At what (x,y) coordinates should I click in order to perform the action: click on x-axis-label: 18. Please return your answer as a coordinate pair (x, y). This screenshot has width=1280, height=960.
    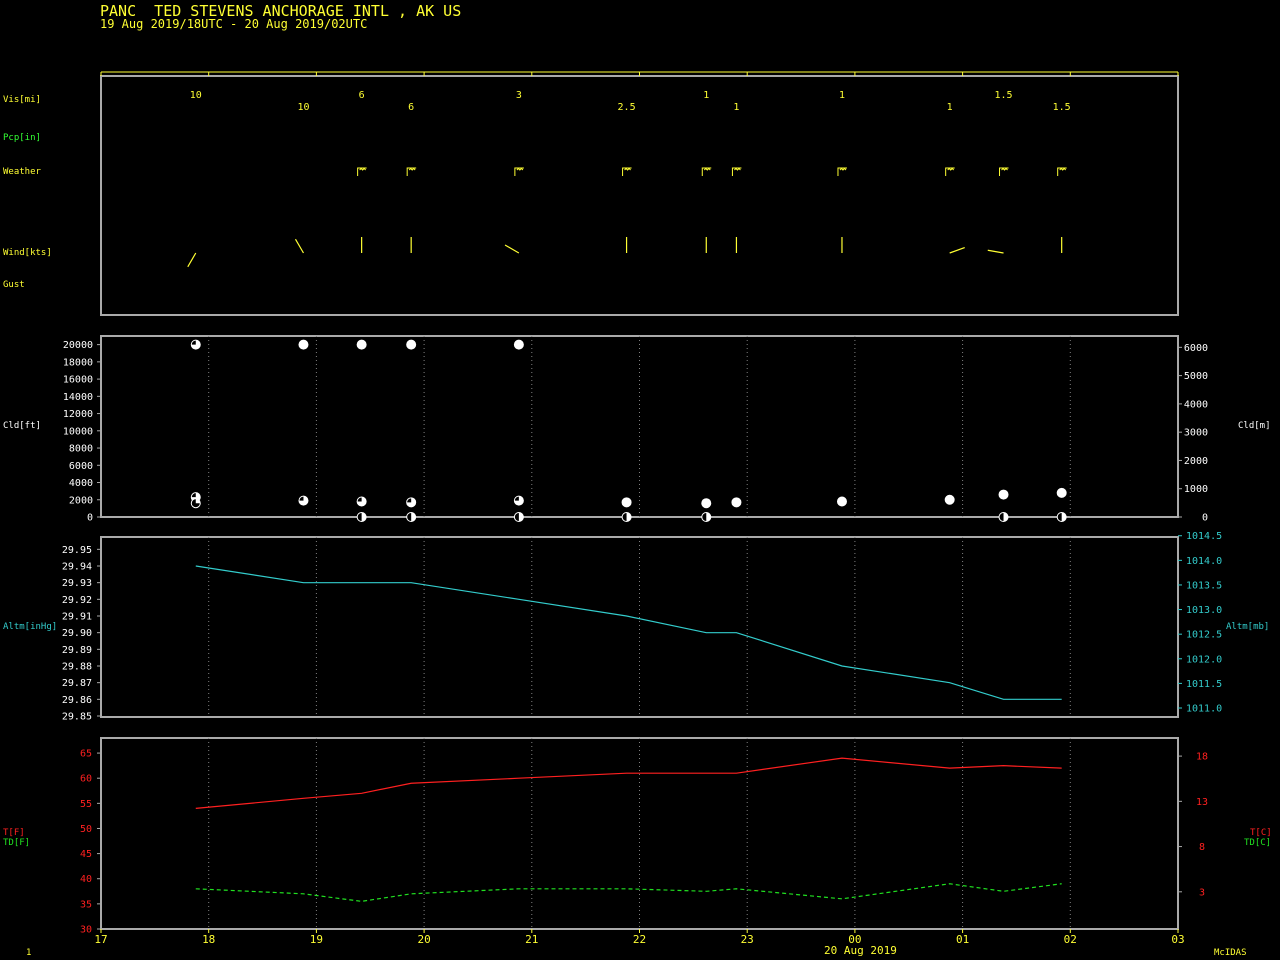
    Looking at the image, I should click on (208, 939).